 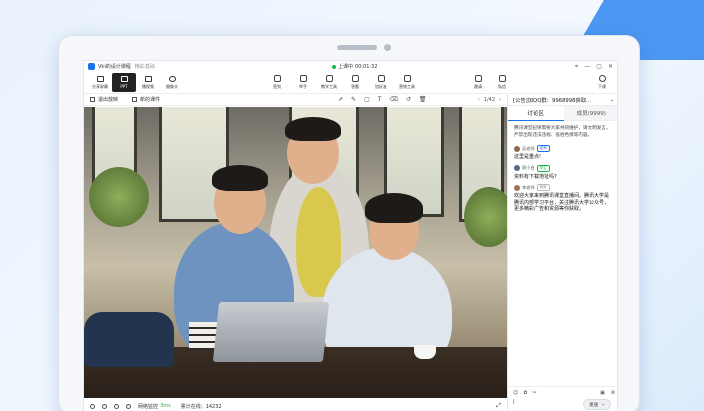 What do you see at coordinates (498, 406) in the screenshot?
I see `fullscreen-icon: ⤢` at bounding box center [498, 406].